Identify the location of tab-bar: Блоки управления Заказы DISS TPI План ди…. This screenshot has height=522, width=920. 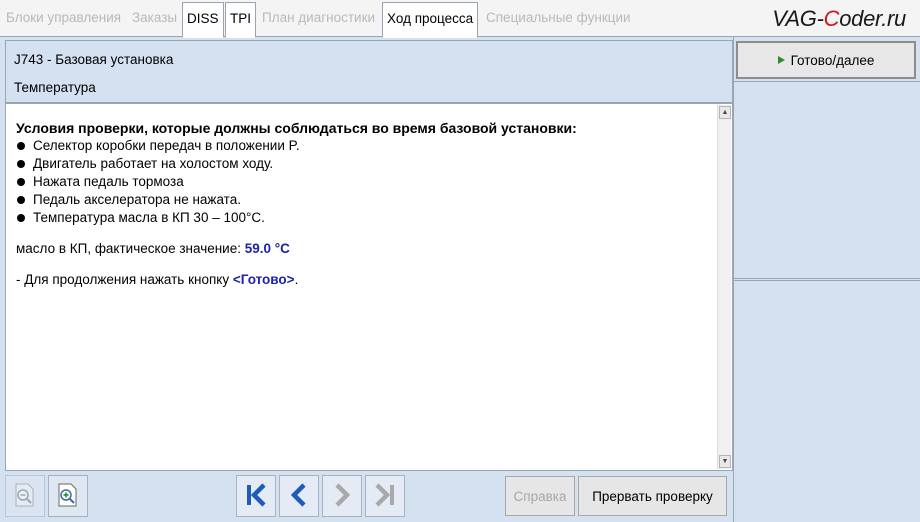
(460, 19).